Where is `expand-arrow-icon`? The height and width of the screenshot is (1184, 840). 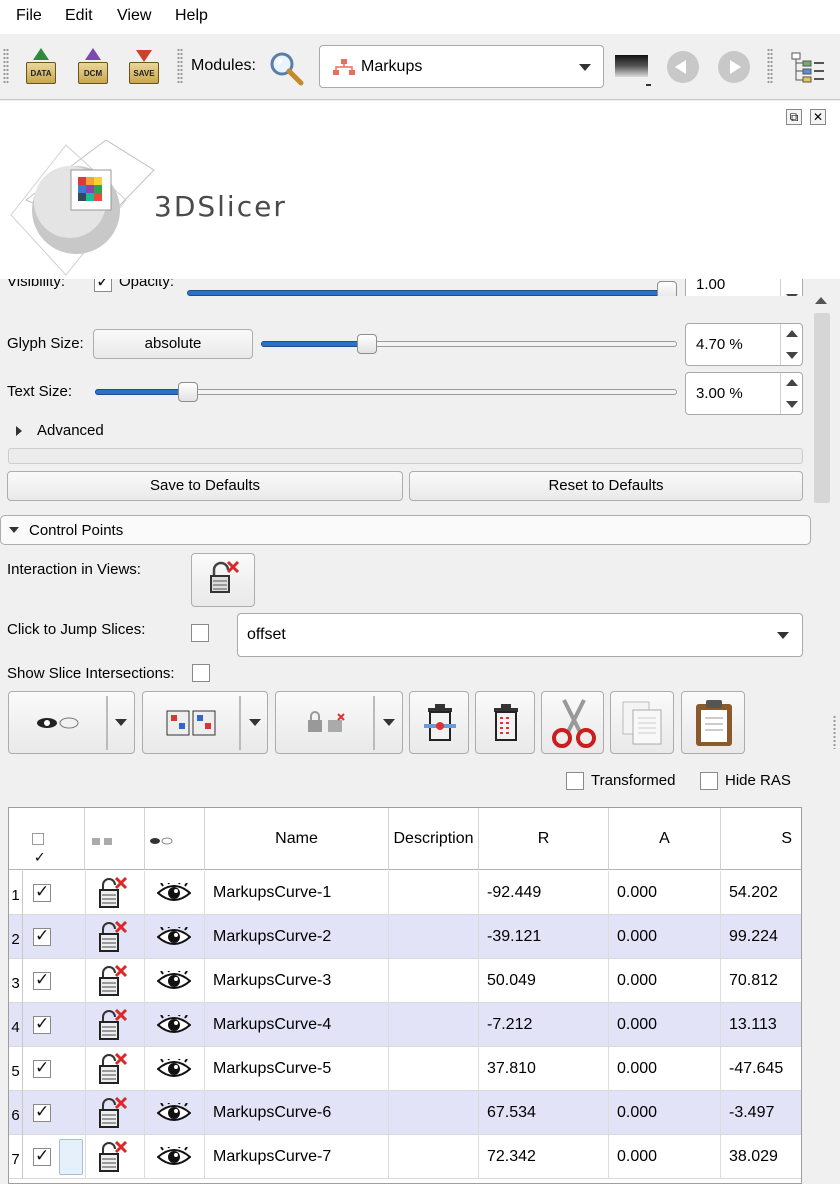
expand-arrow-icon is located at coordinates (19, 431).